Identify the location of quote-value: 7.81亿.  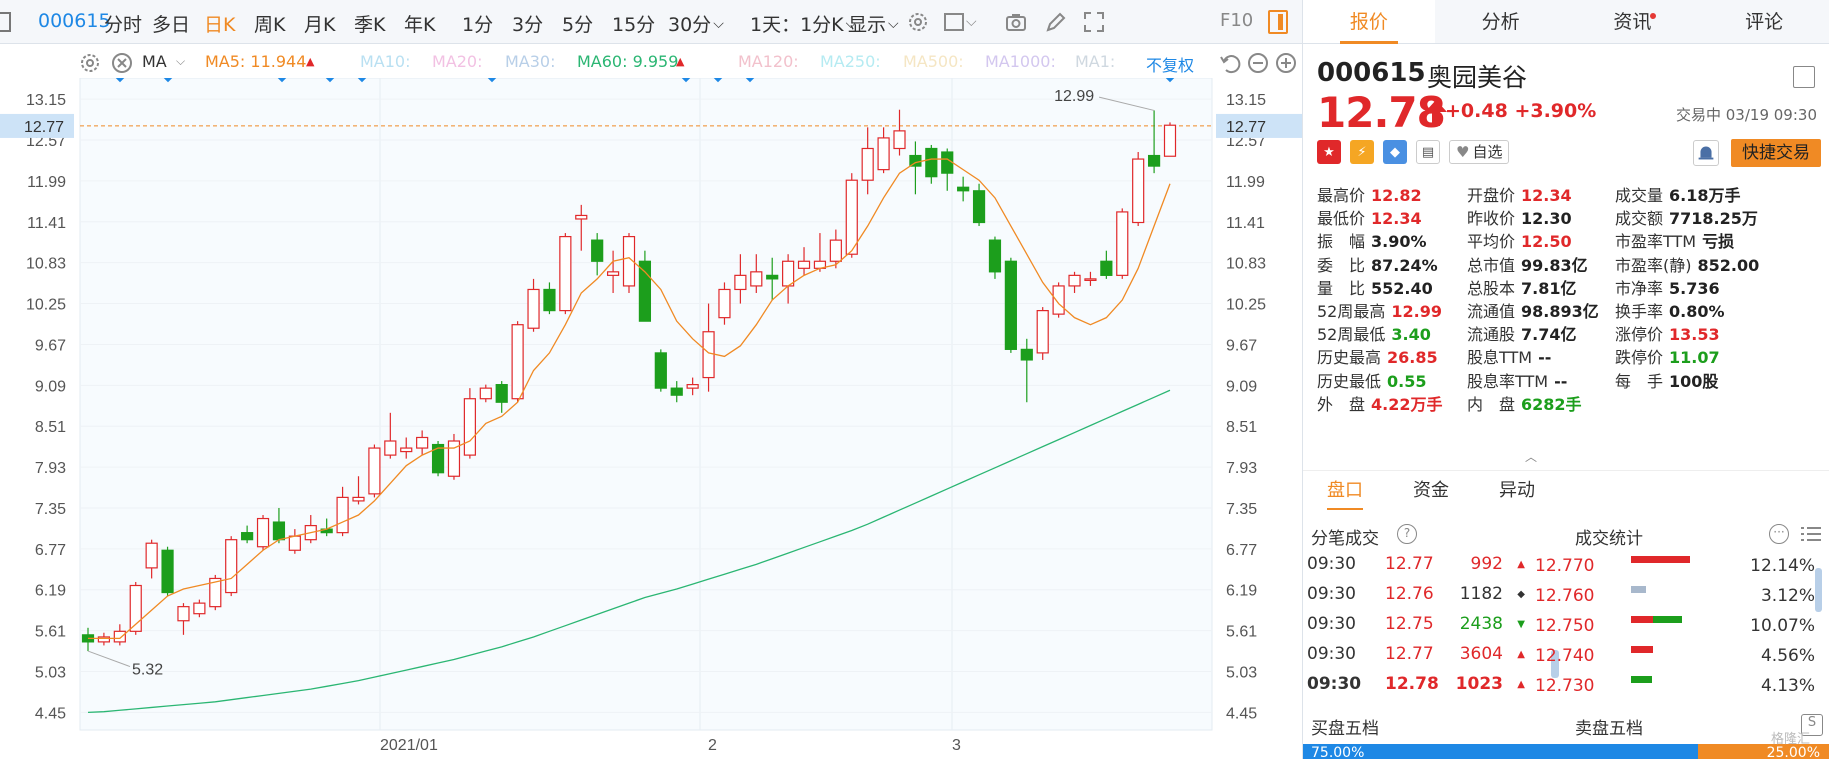
(1549, 288).